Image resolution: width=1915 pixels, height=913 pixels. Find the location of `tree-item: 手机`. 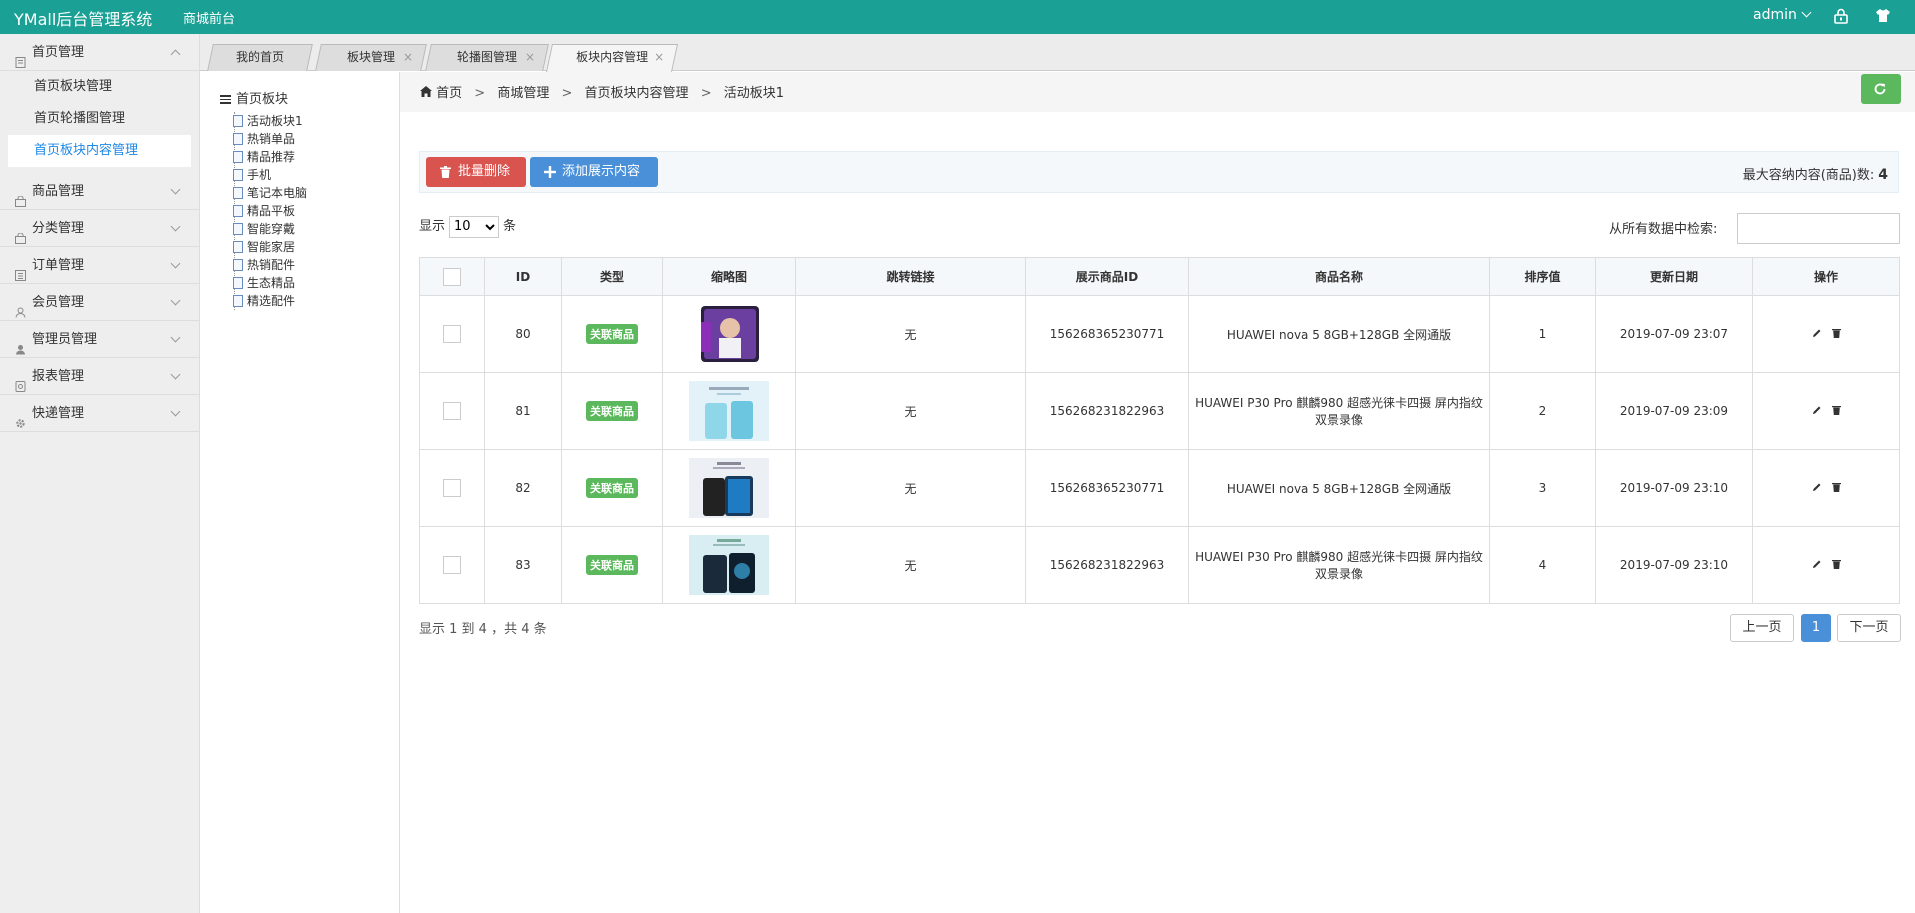

tree-item: 手机 is located at coordinates (270, 175).